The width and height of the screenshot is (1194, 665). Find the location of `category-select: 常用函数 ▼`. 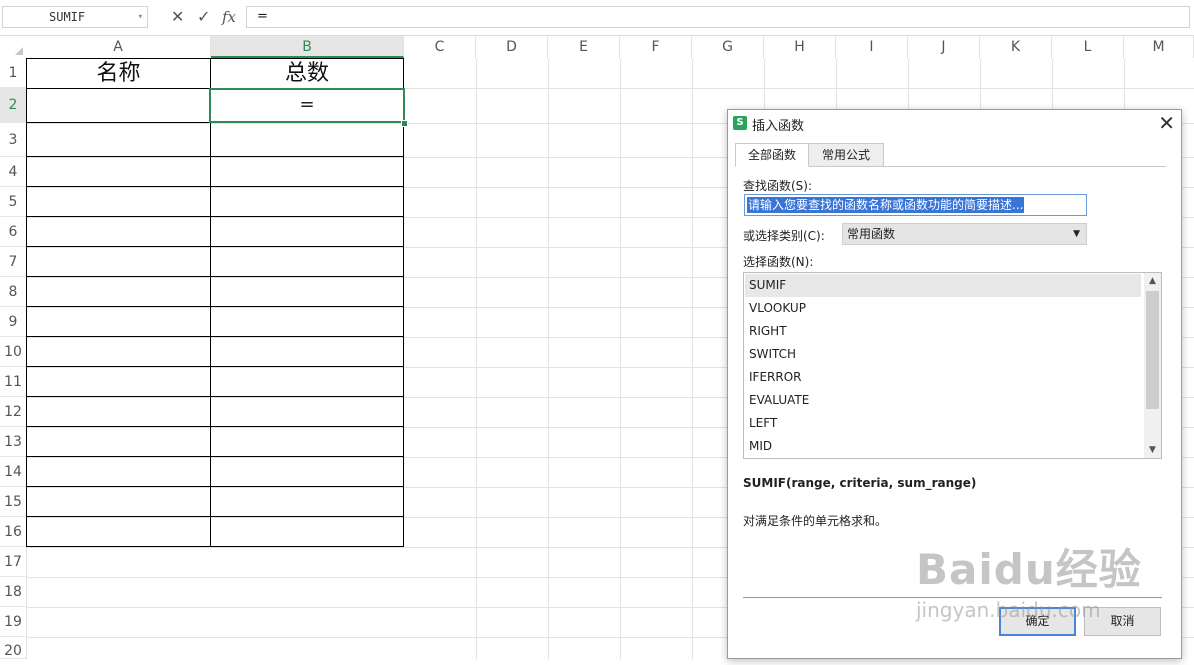

category-select: 常用函数 ▼ is located at coordinates (964, 234).